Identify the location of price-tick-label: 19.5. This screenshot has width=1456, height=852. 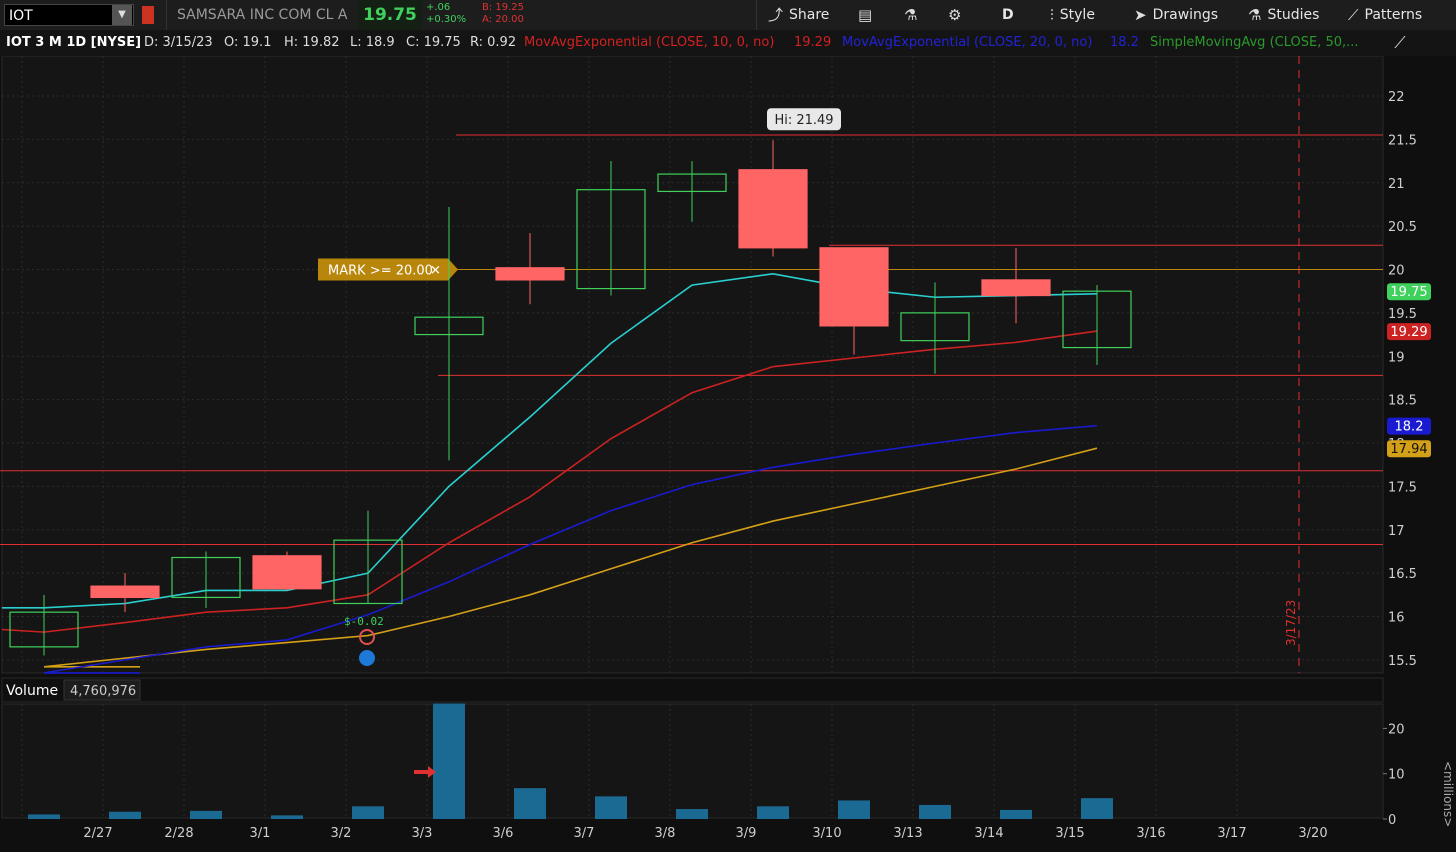
(1402, 314).